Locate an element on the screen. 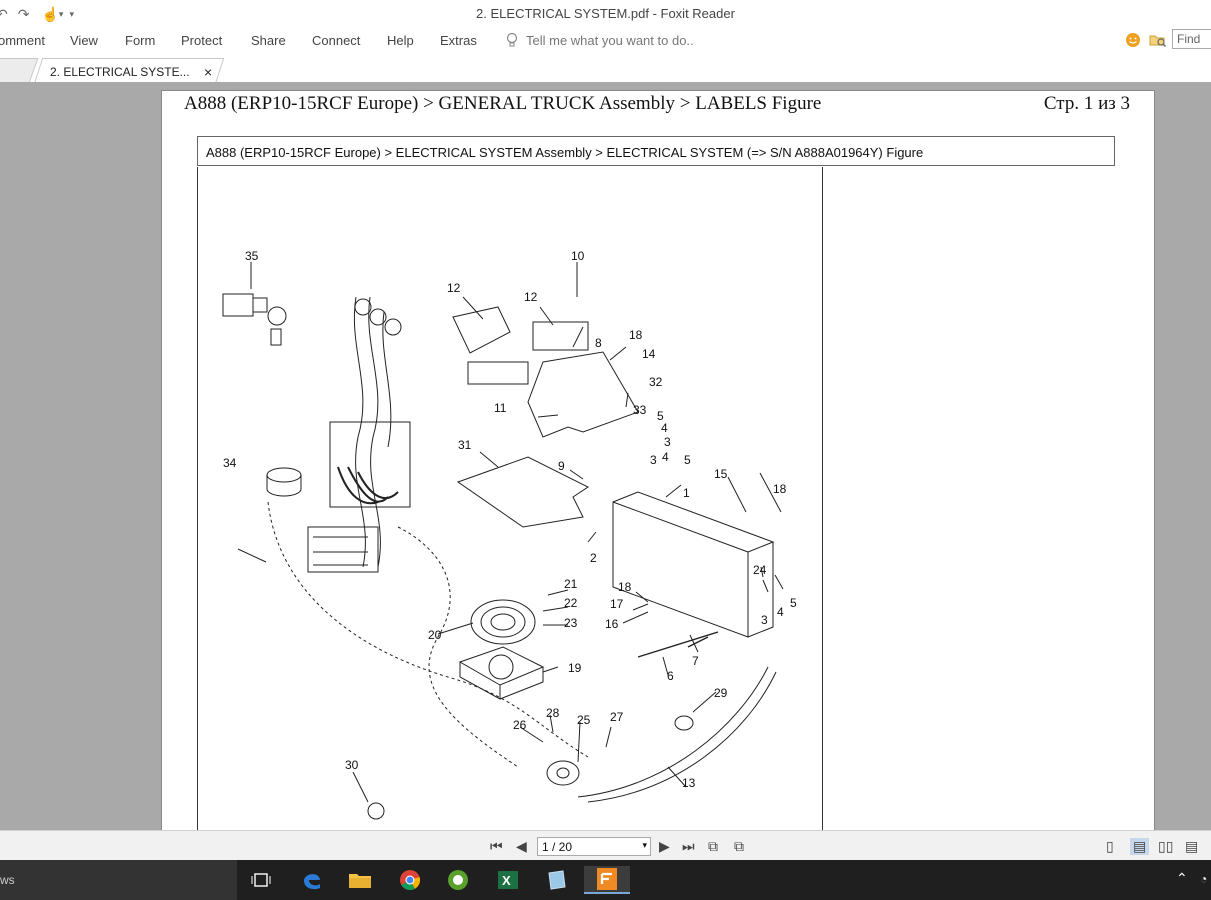 This screenshot has width=1211, height=900. taskbar-search-area: ws is located at coordinates (118, 880).